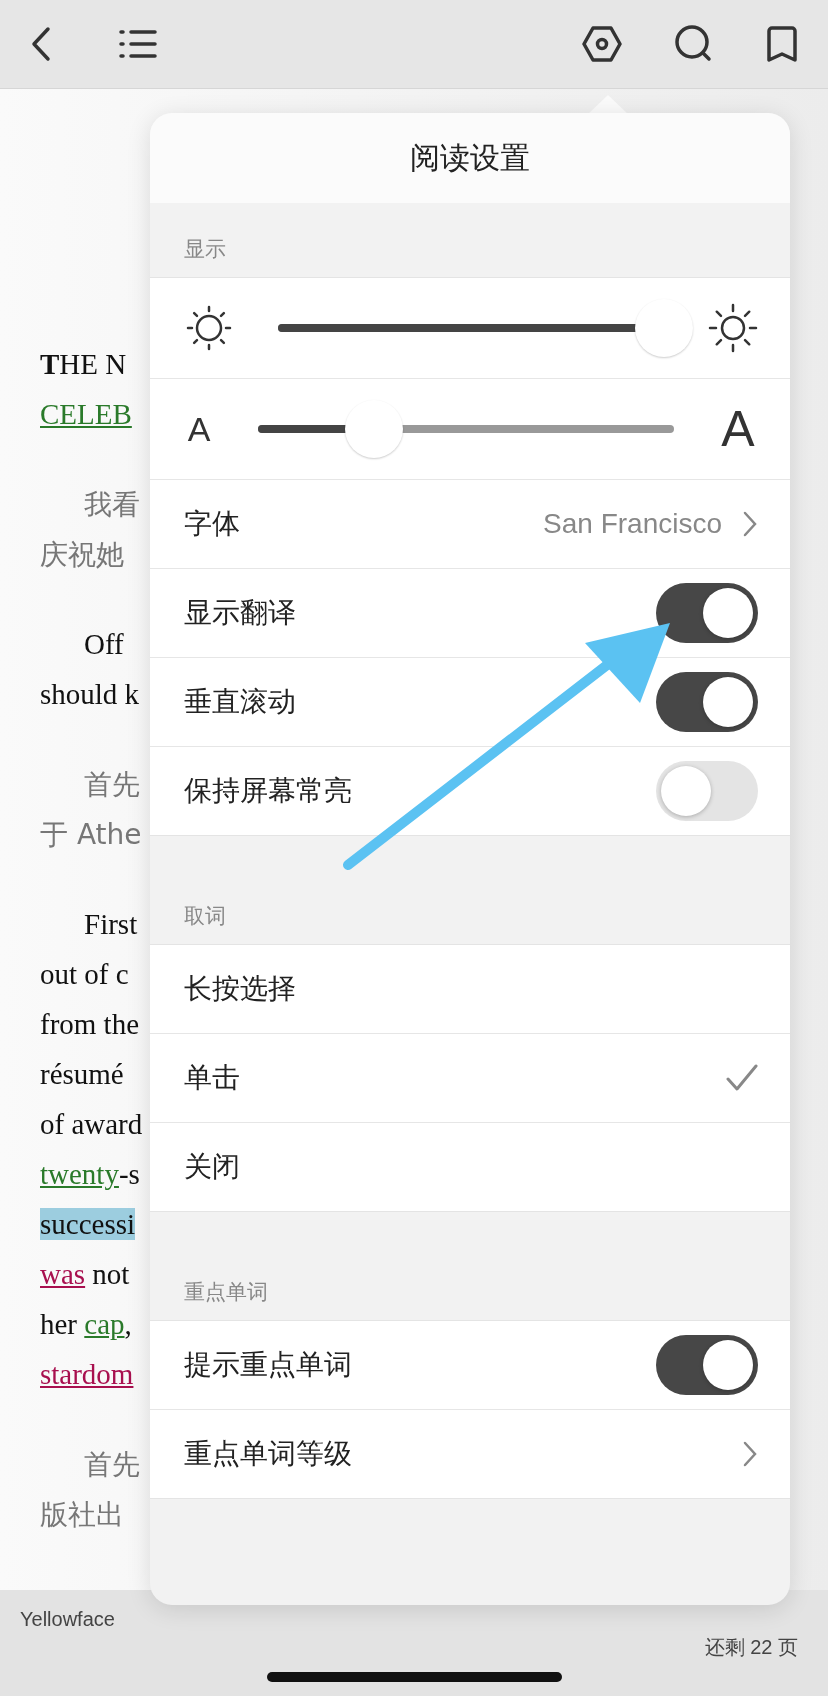 Image resolution: width=828 pixels, height=1696 pixels. I want to click on book-text-line: THE N, so click(84, 364).